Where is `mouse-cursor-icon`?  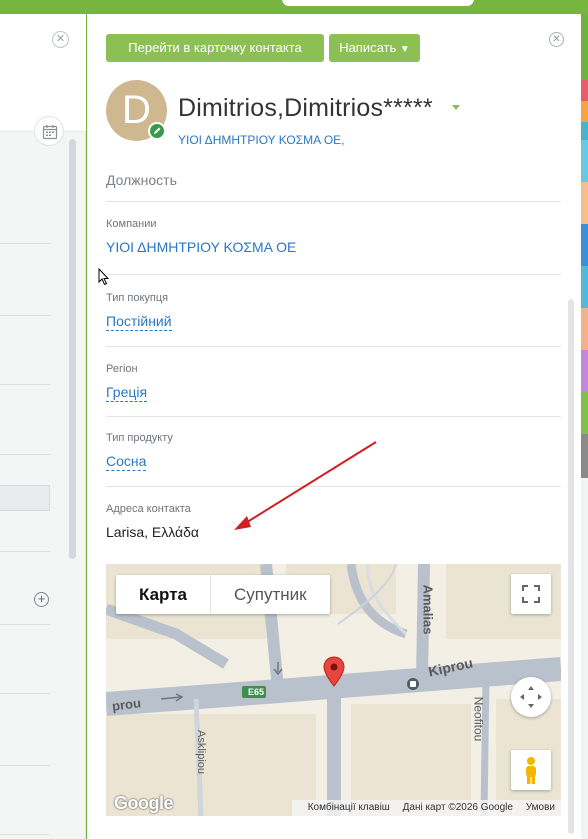 mouse-cursor-icon is located at coordinates (104, 277).